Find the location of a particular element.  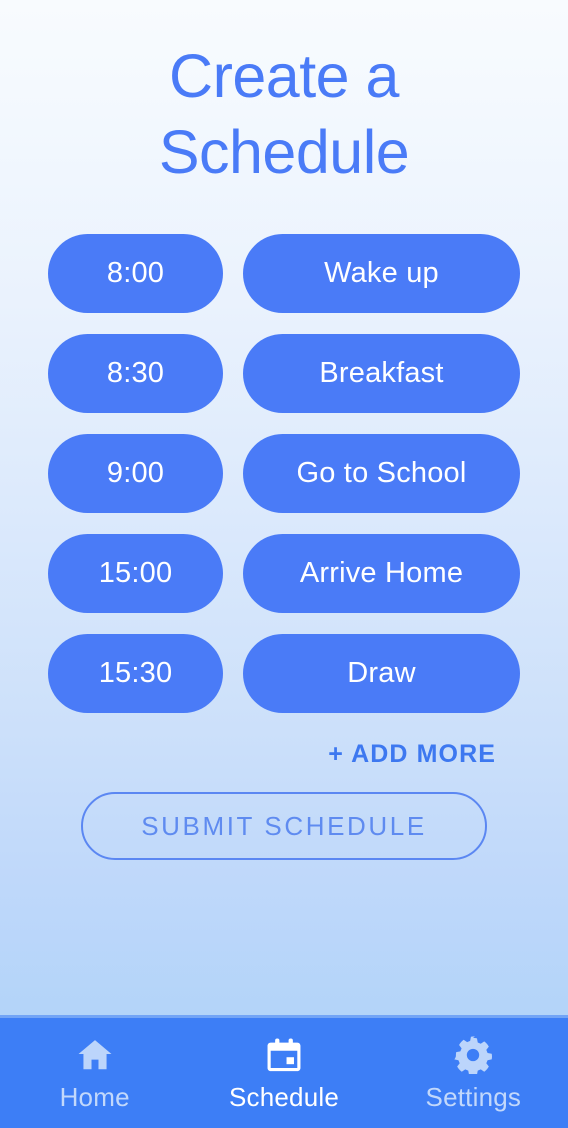

schedule-activity-pill: Draw is located at coordinates (381, 673).